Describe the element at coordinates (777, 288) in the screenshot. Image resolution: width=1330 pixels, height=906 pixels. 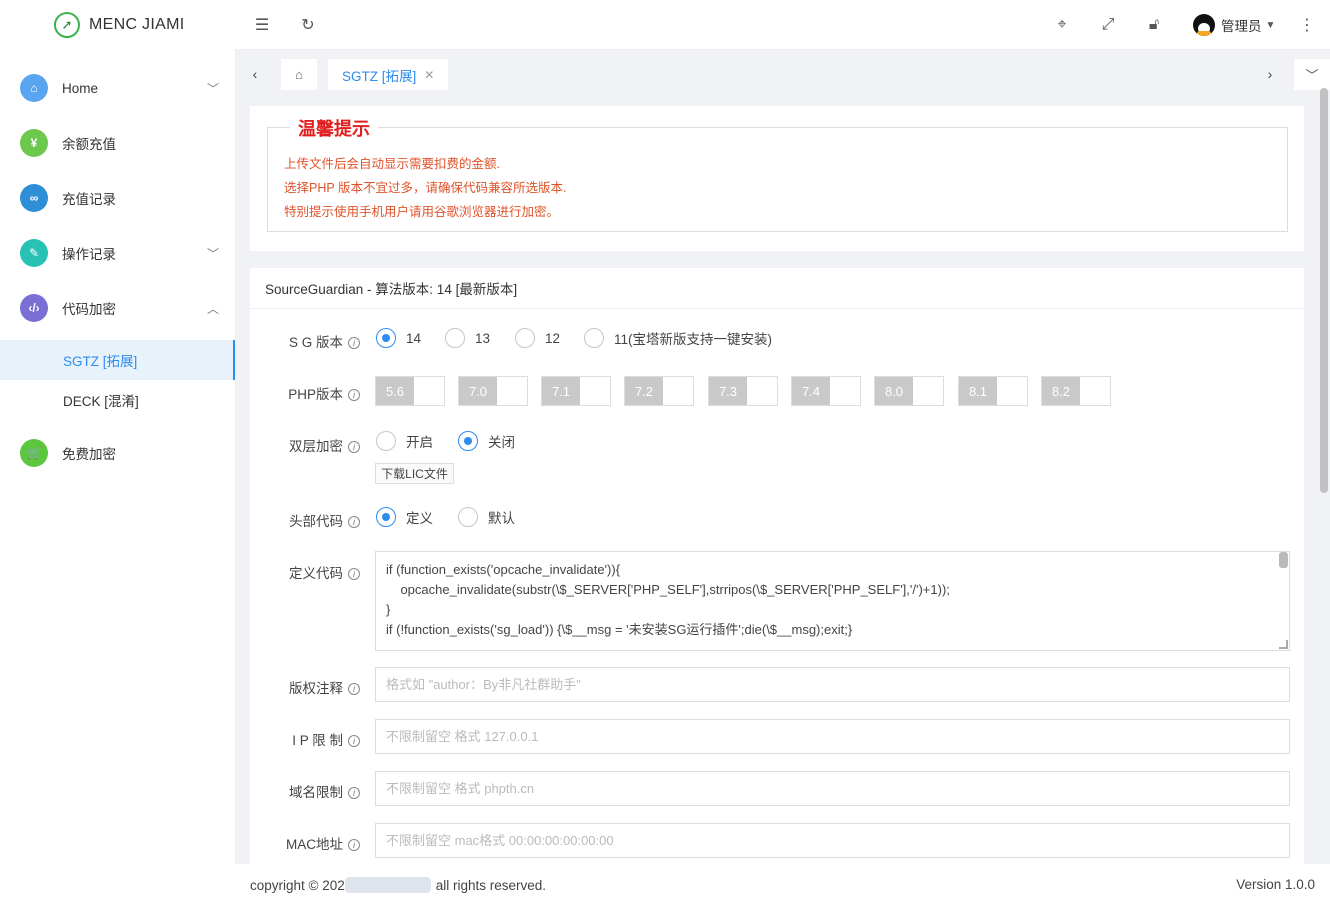
I see `form-header: SourceGuardian - 算法版本: 14 [最新版本]` at that location.